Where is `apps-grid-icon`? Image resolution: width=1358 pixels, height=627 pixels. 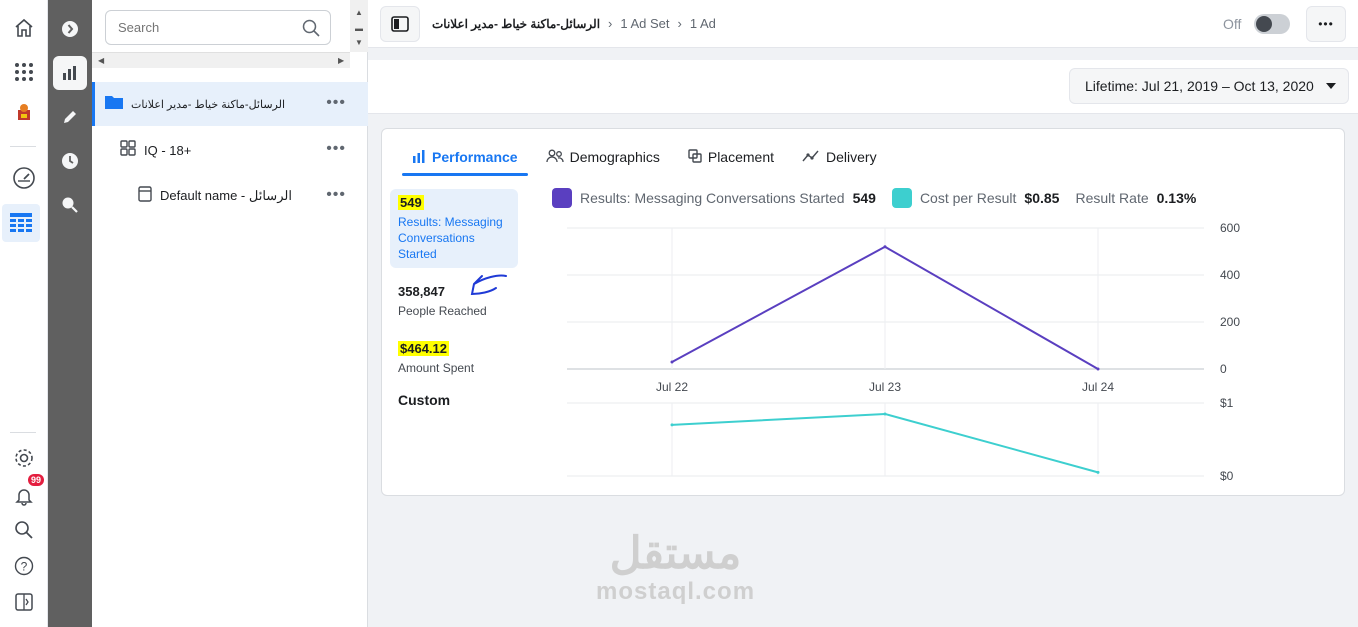
apps-grid-icon is located at coordinates (24, 72).